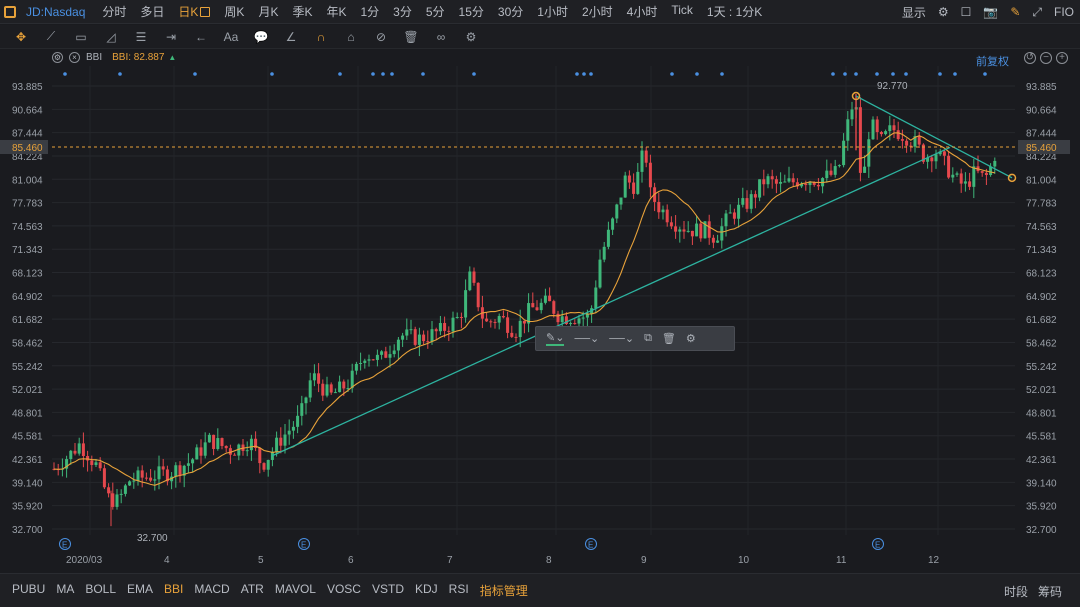 Image resolution: width=1080 pixels, height=607 pixels. Describe the element at coordinates (261, 560) in the screenshot. I see `x-tick-label: 5` at that location.